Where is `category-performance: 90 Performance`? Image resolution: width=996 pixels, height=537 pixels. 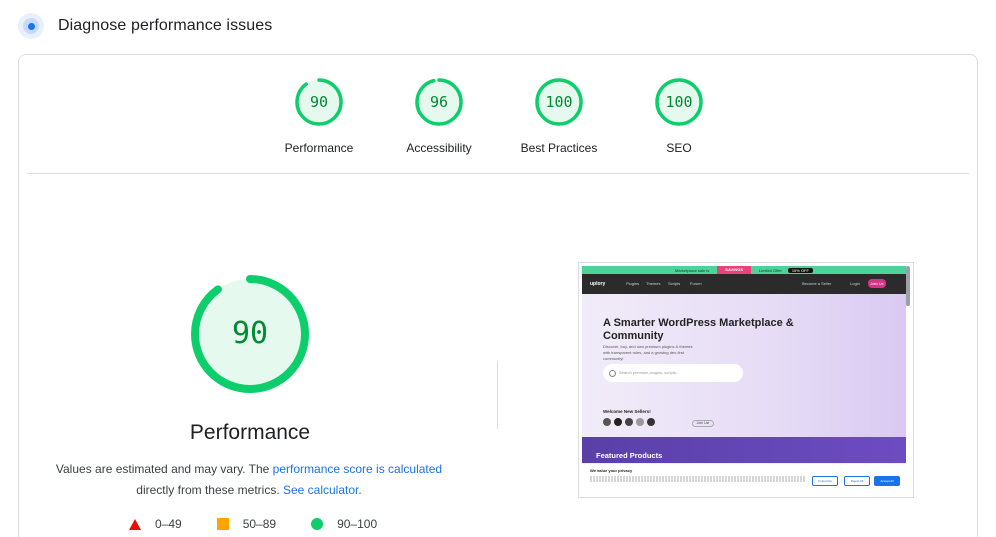 category-performance: 90 Performance is located at coordinates (319, 116).